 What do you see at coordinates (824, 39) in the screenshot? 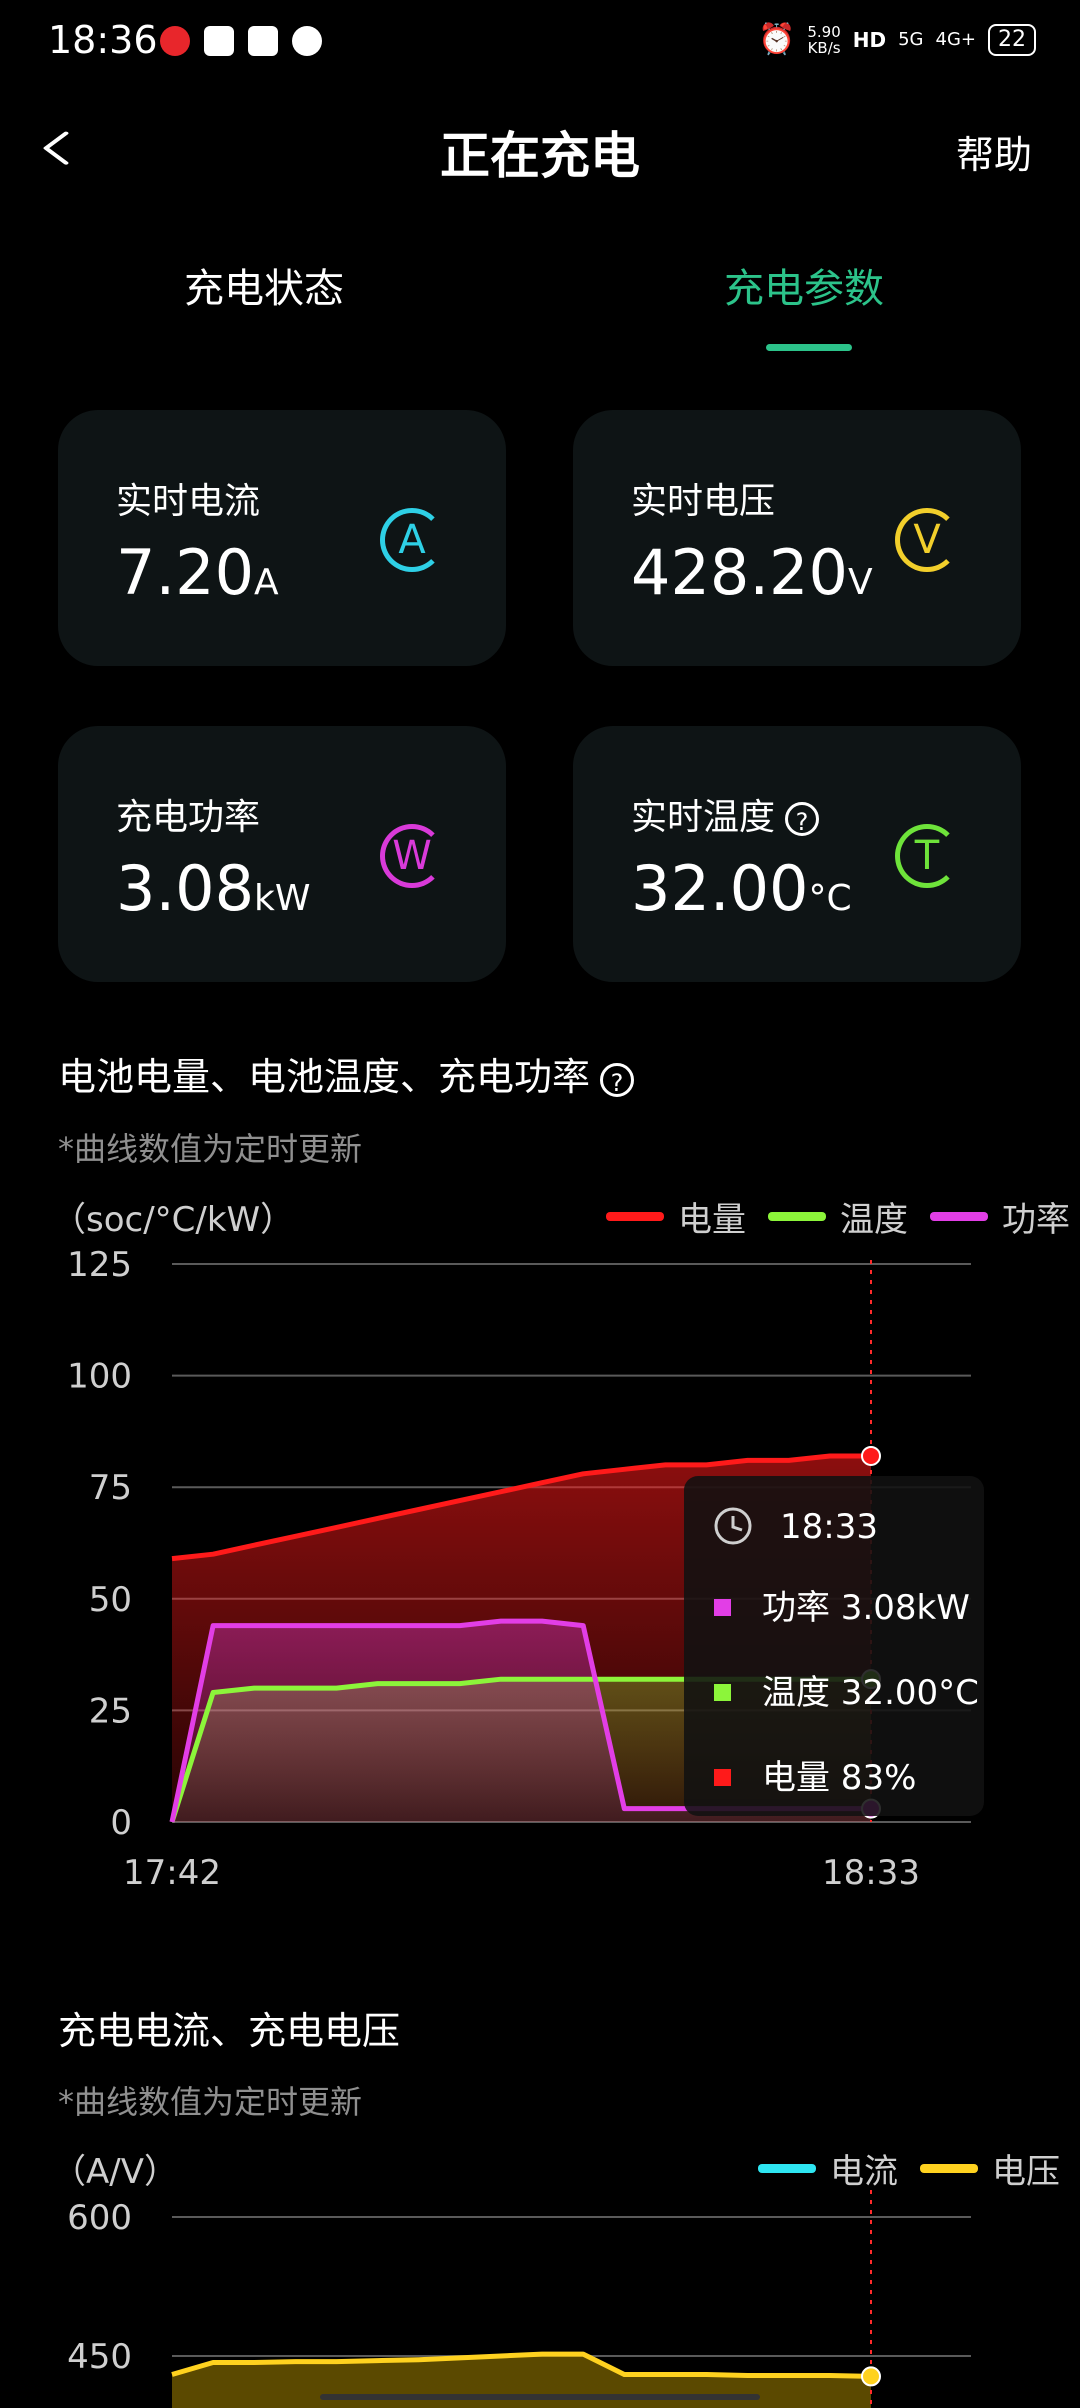
I see `net-speed: 5.90 KB/s` at bounding box center [824, 39].